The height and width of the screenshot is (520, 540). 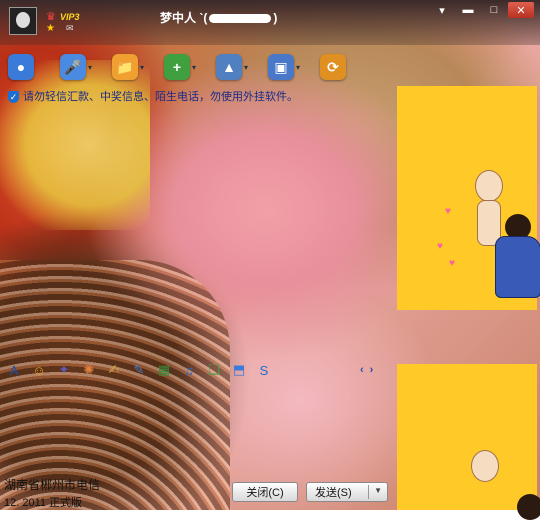 I want to click on share-icon: ⟳, so click(x=333, y=67).